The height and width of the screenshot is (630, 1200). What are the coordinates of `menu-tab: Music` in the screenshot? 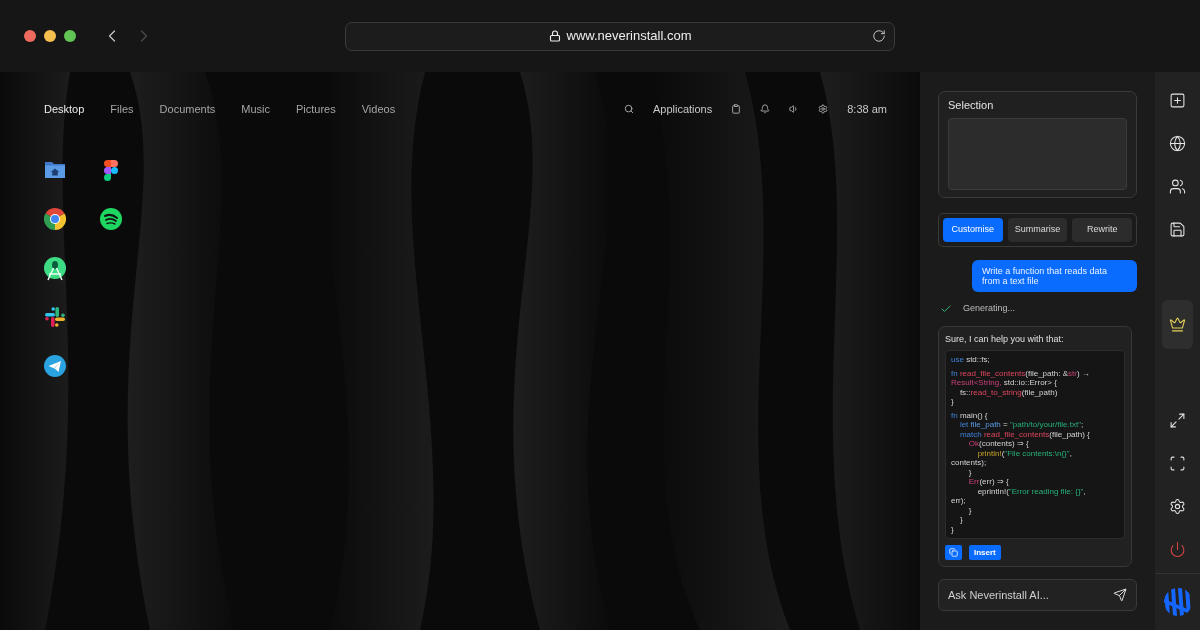 It's located at (255, 109).